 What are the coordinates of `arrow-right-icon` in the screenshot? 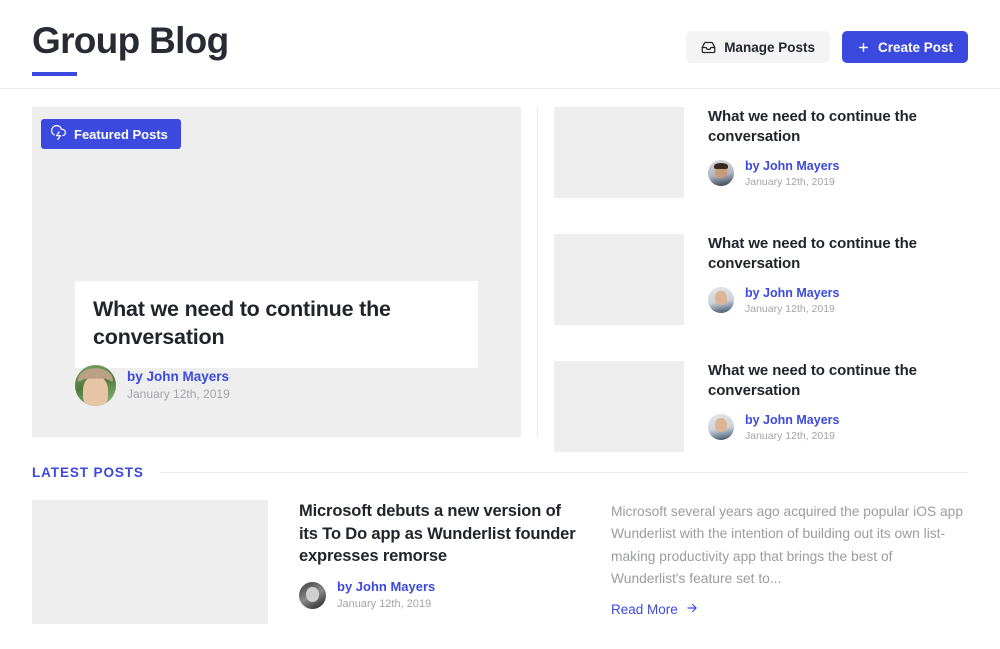 It's located at (692, 609).